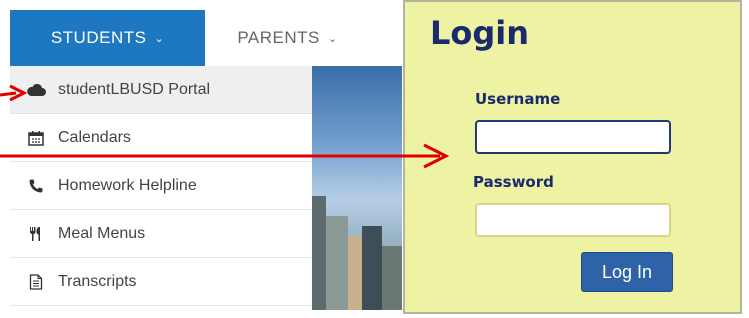  Describe the element at coordinates (225, 156) in the screenshot. I see `arrow-to-login-panel` at that location.